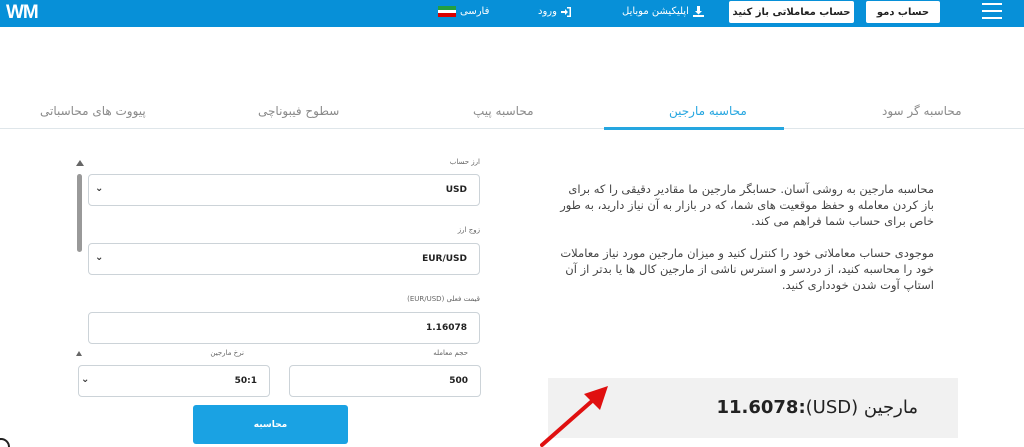  Describe the element at coordinates (574, 416) in the screenshot. I see `red-arrow-icon` at that location.